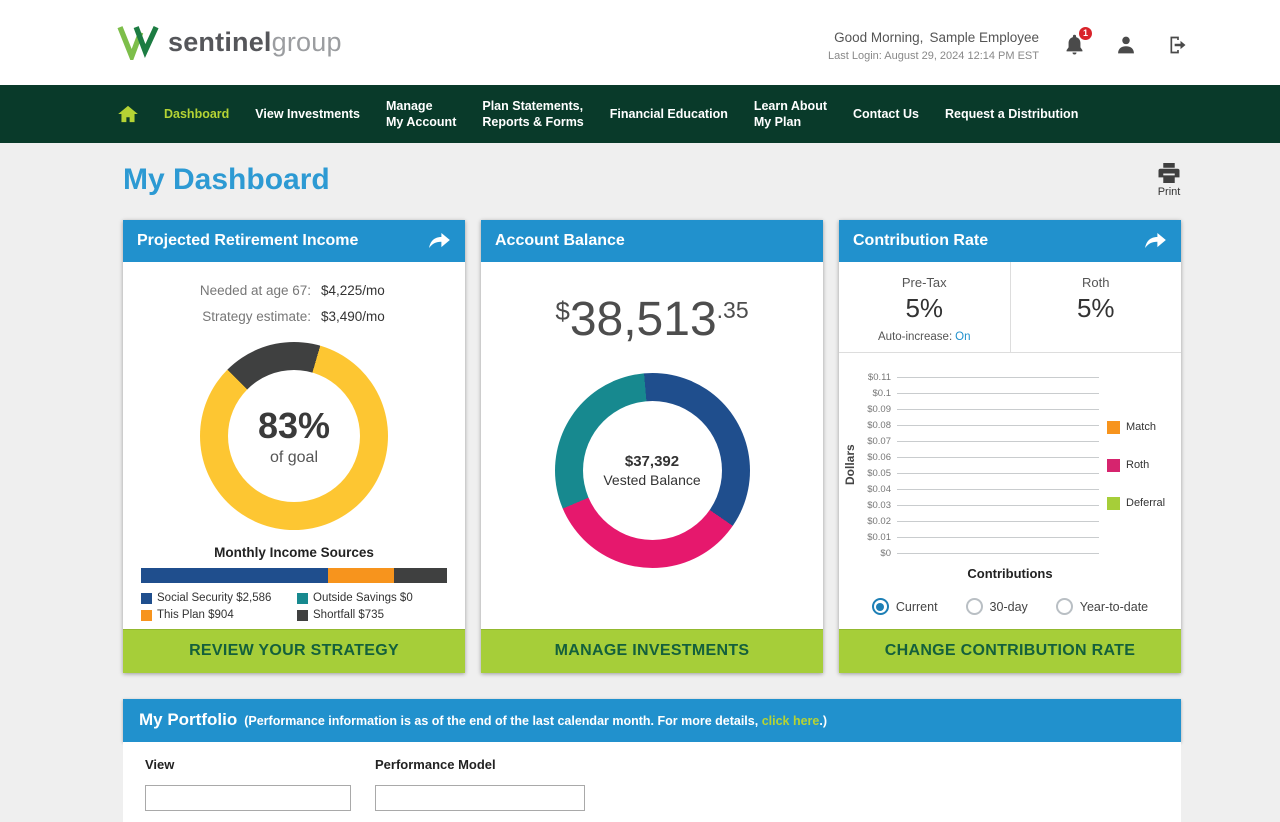  I want to click on printer-icon, so click(1169, 173).